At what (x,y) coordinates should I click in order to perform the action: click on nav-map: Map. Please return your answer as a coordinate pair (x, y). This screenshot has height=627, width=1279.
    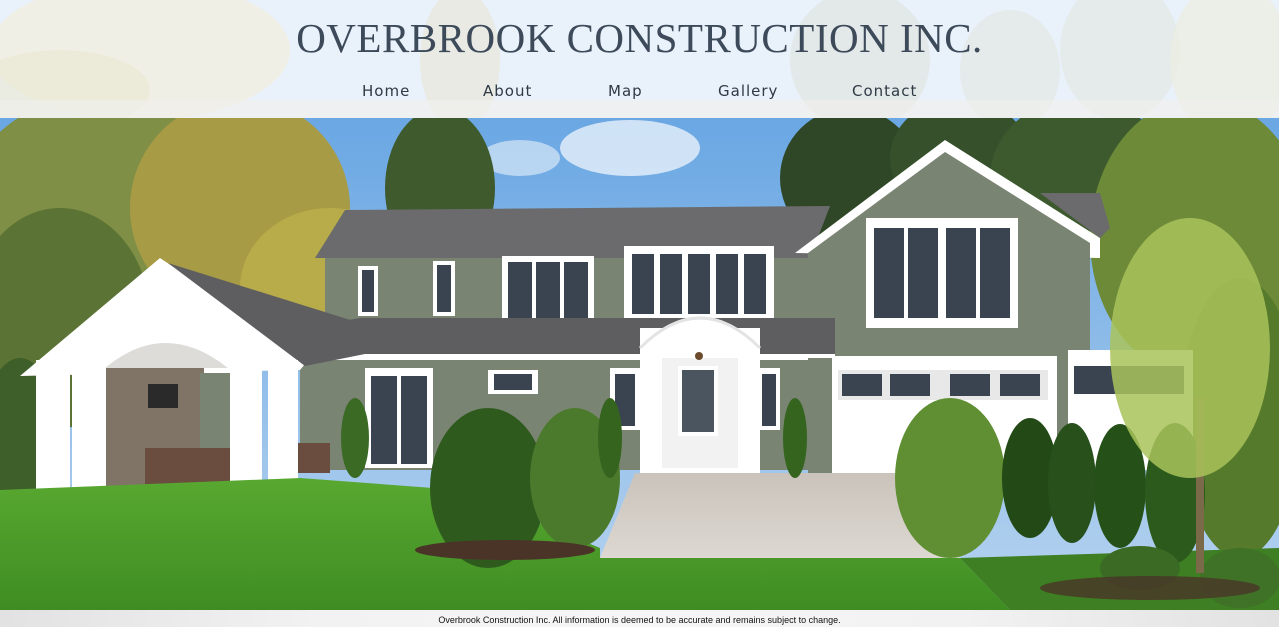
    Looking at the image, I should click on (625, 91).